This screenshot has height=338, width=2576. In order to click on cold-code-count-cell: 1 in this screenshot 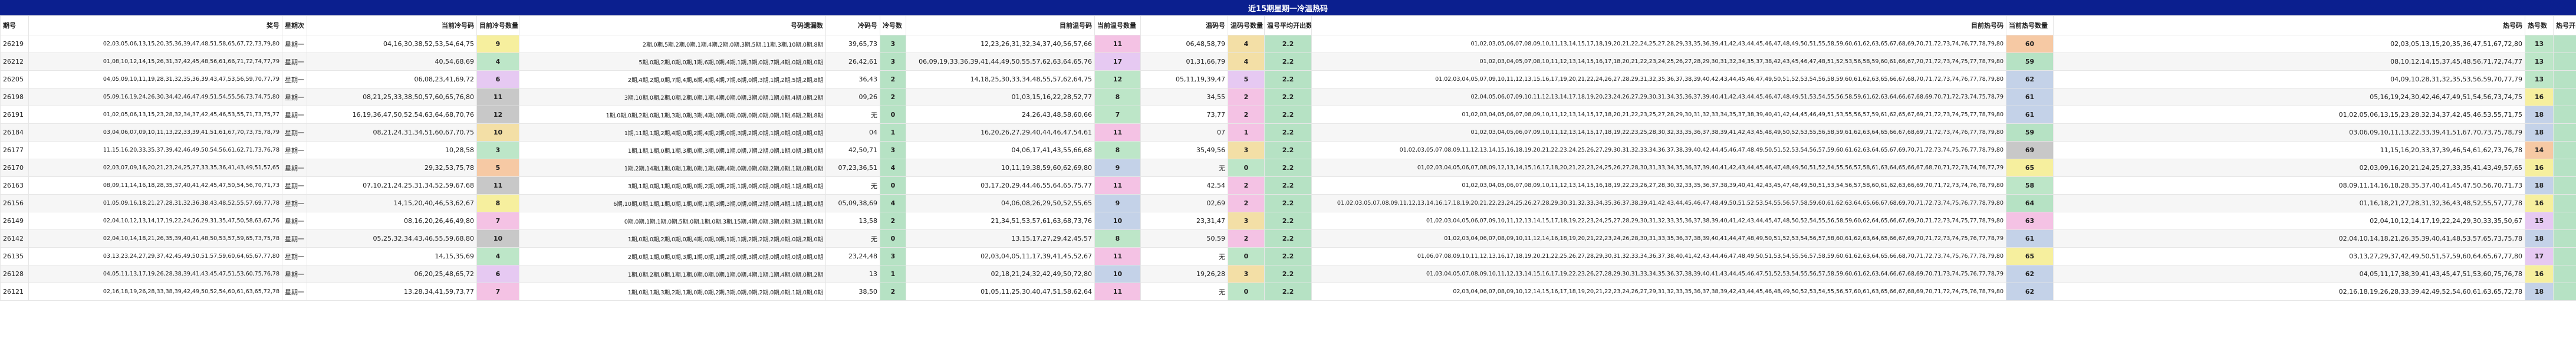, I will do `click(893, 274)`.